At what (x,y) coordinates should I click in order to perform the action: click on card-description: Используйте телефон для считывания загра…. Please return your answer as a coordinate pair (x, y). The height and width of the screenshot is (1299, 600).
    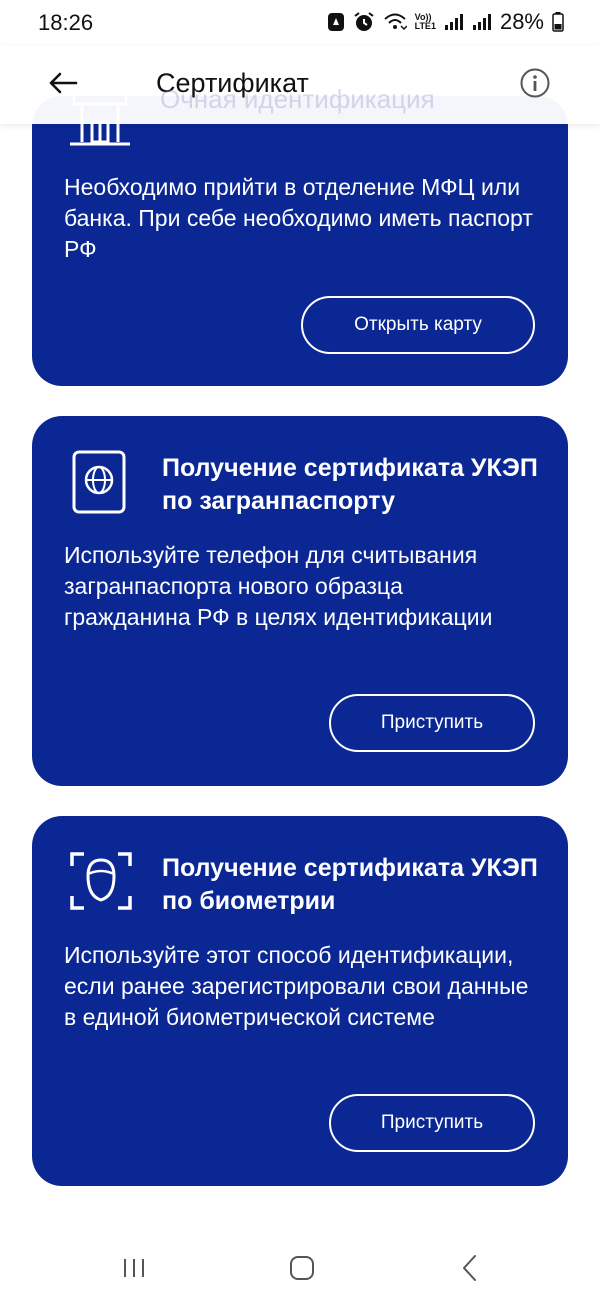
    Looking at the image, I should click on (278, 586).